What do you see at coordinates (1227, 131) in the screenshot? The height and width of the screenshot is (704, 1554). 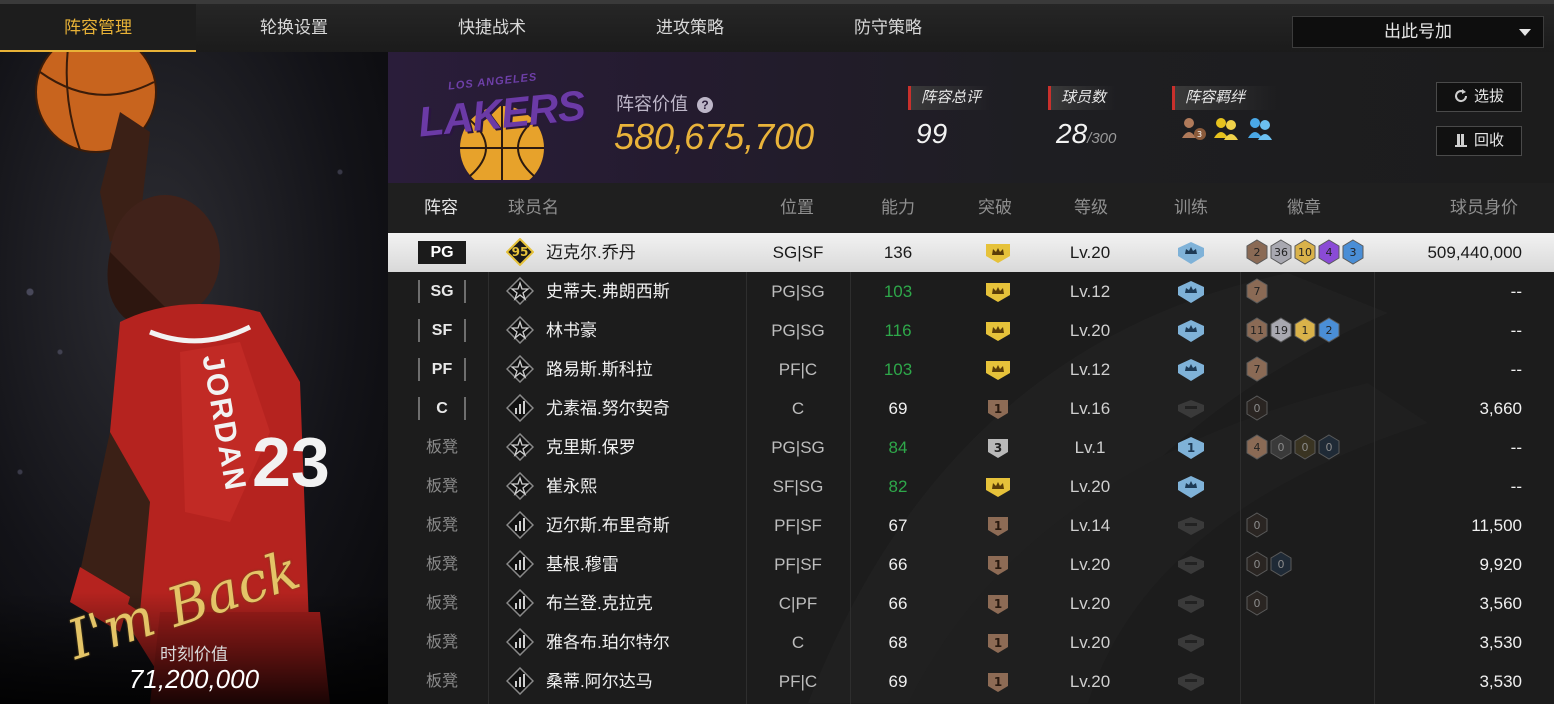 I see `bond-gold-icon` at bounding box center [1227, 131].